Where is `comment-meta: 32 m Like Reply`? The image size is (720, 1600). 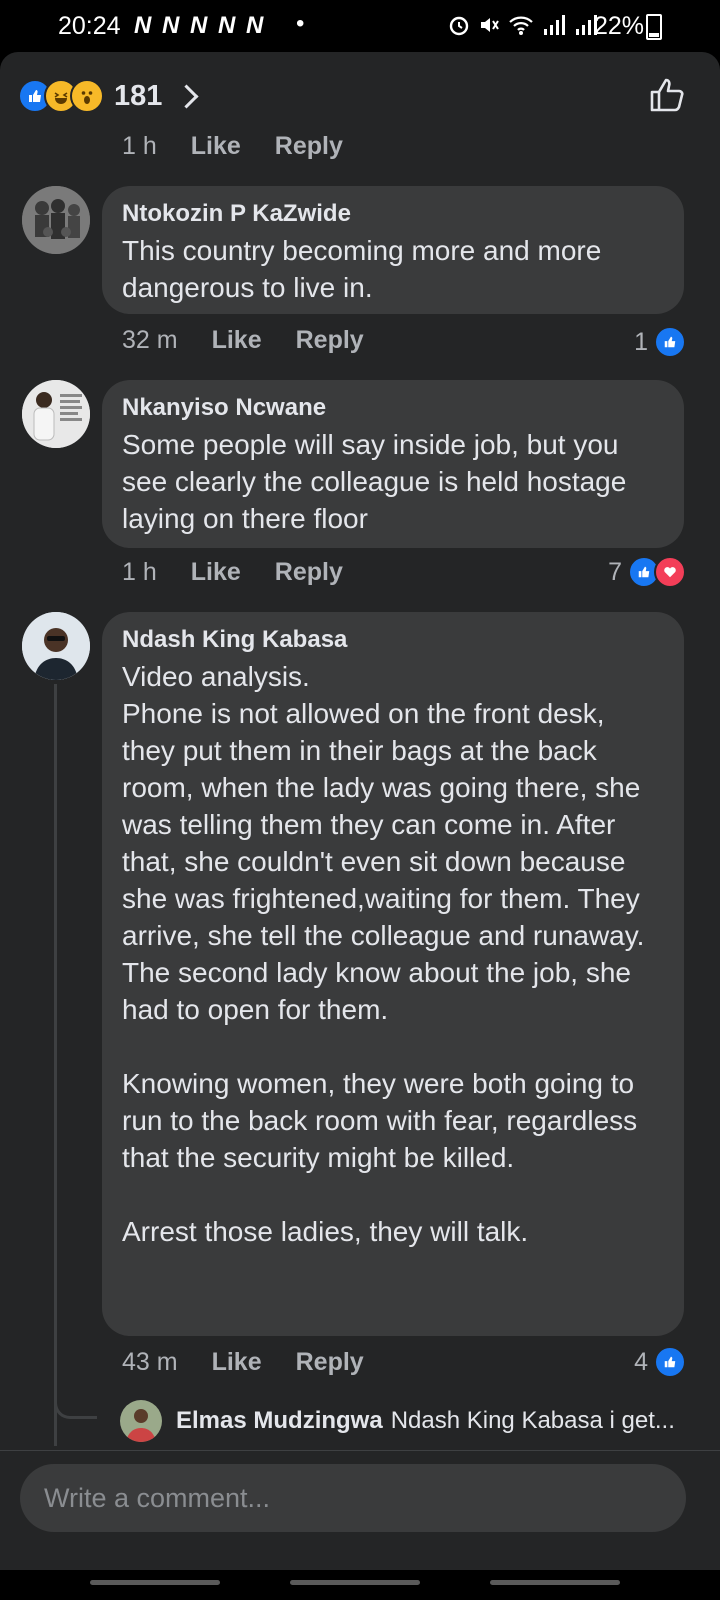 comment-meta: 32 m Like Reply is located at coordinates (260, 340).